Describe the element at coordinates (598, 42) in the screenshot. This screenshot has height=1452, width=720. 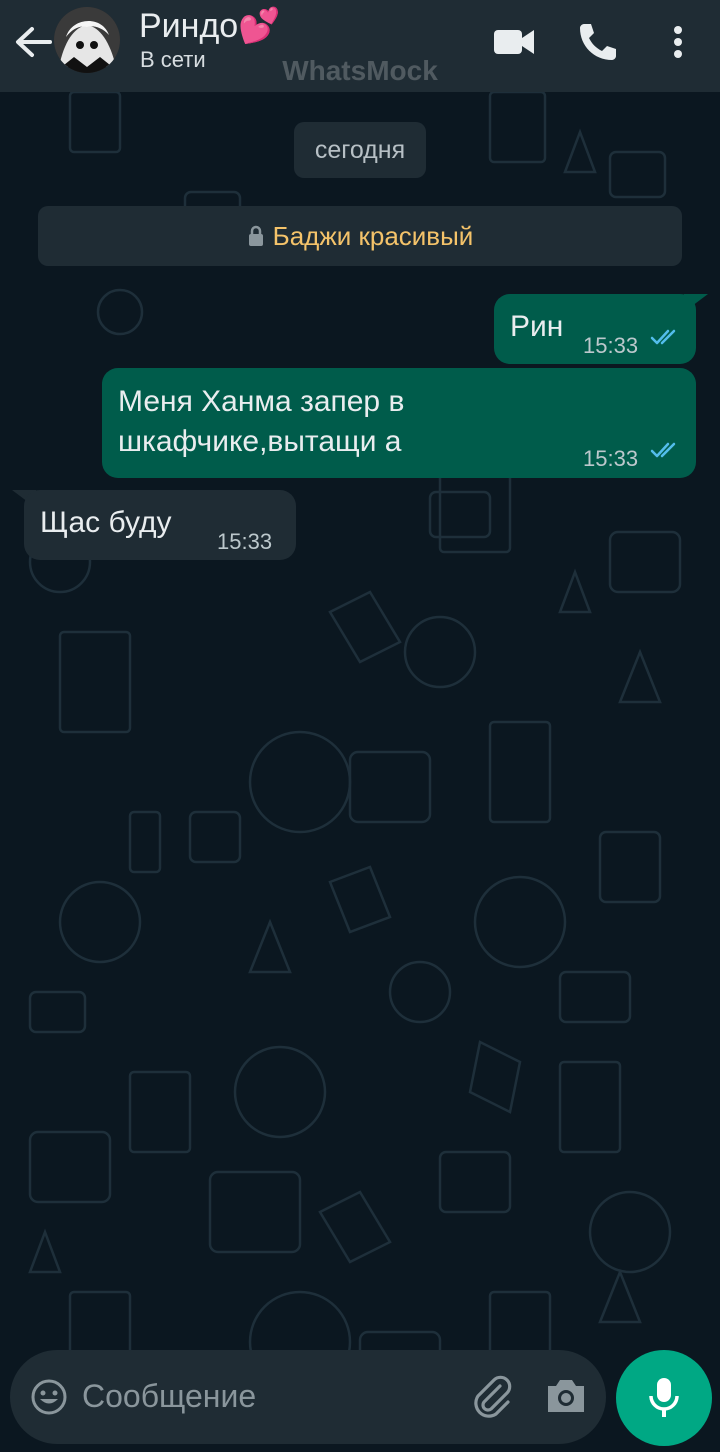
I see `phone-icon` at that location.